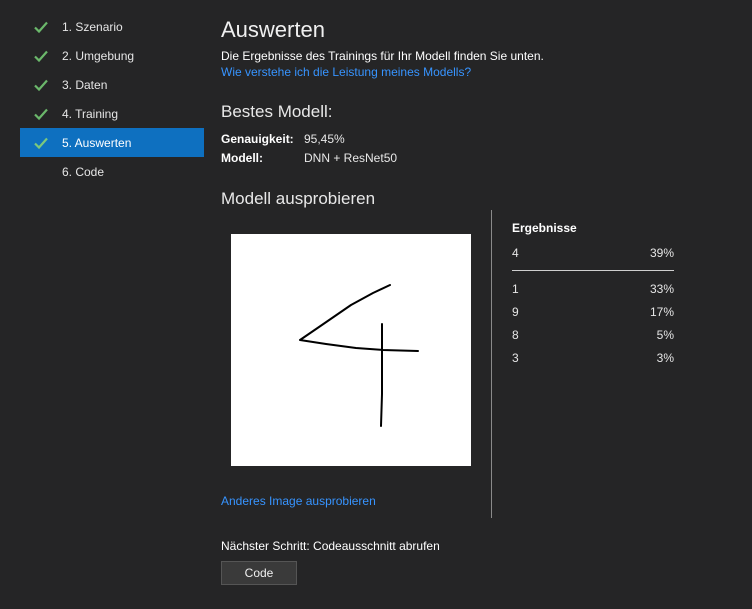  I want to click on accuracy-value: 95,45%, so click(324, 139).